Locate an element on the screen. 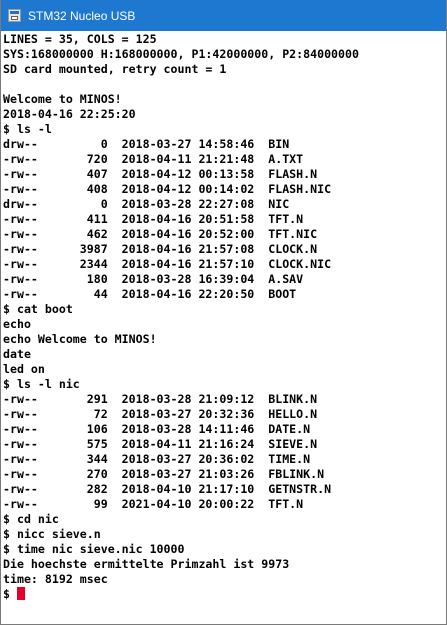 The height and width of the screenshot is (625, 447). terminal-line: $ time nic sieve.nic 10000 is located at coordinates (94, 549).